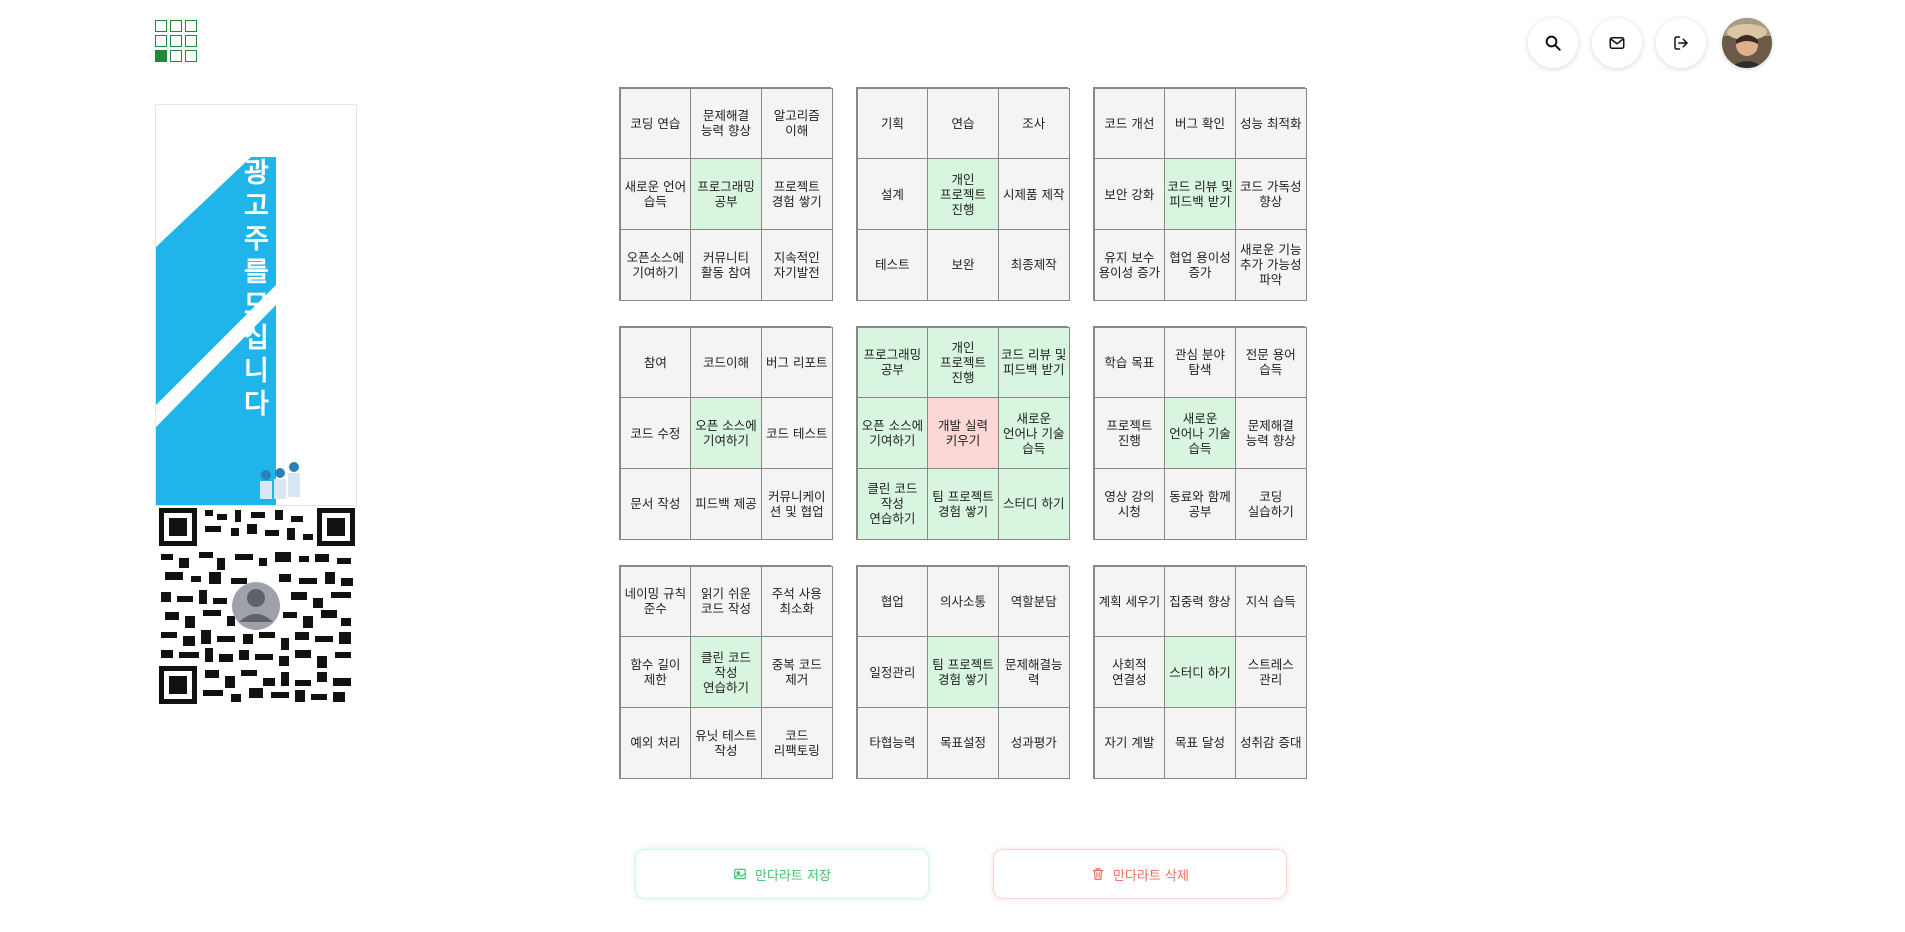 This screenshot has height=932, width=1905. Describe the element at coordinates (655, 362) in the screenshot. I see `mandalart-cell: 참여` at that location.